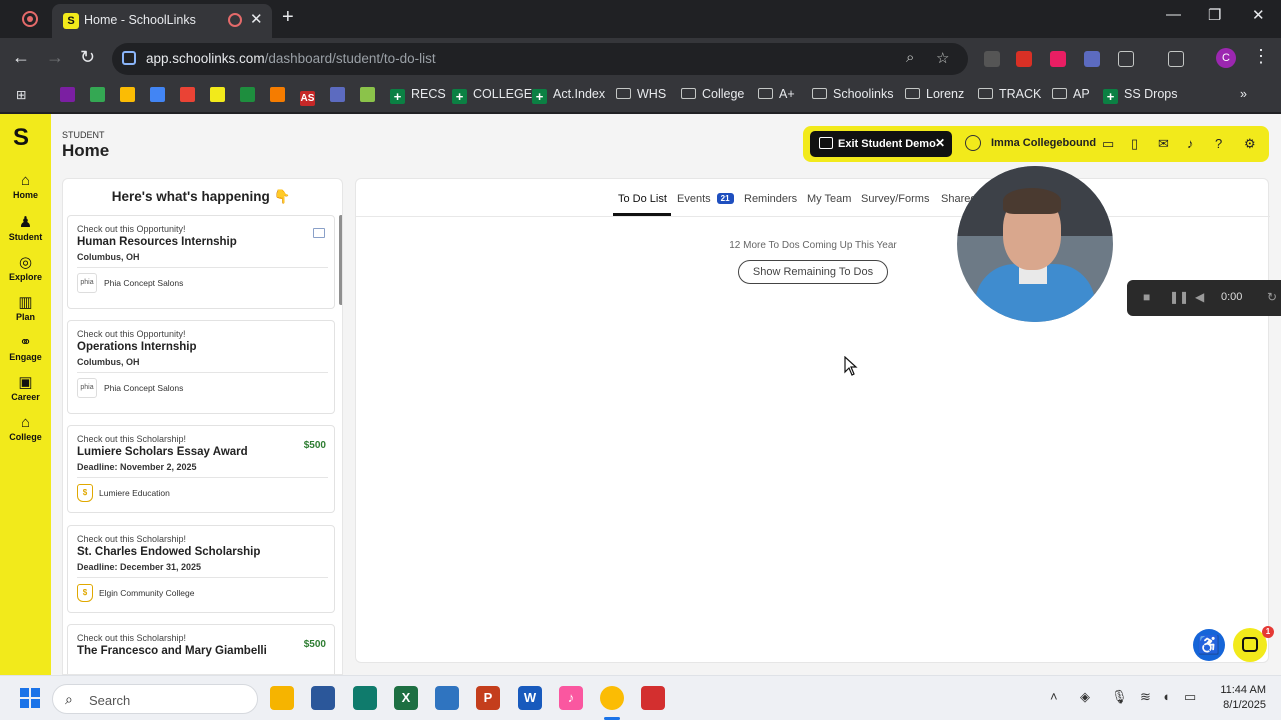 This screenshot has width=1281, height=720. I want to click on stop-icon: ■, so click(1146, 297).